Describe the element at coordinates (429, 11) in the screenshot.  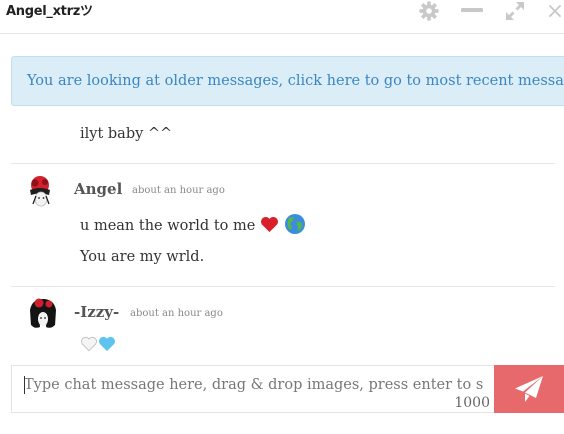
I see `gear-icon` at that location.